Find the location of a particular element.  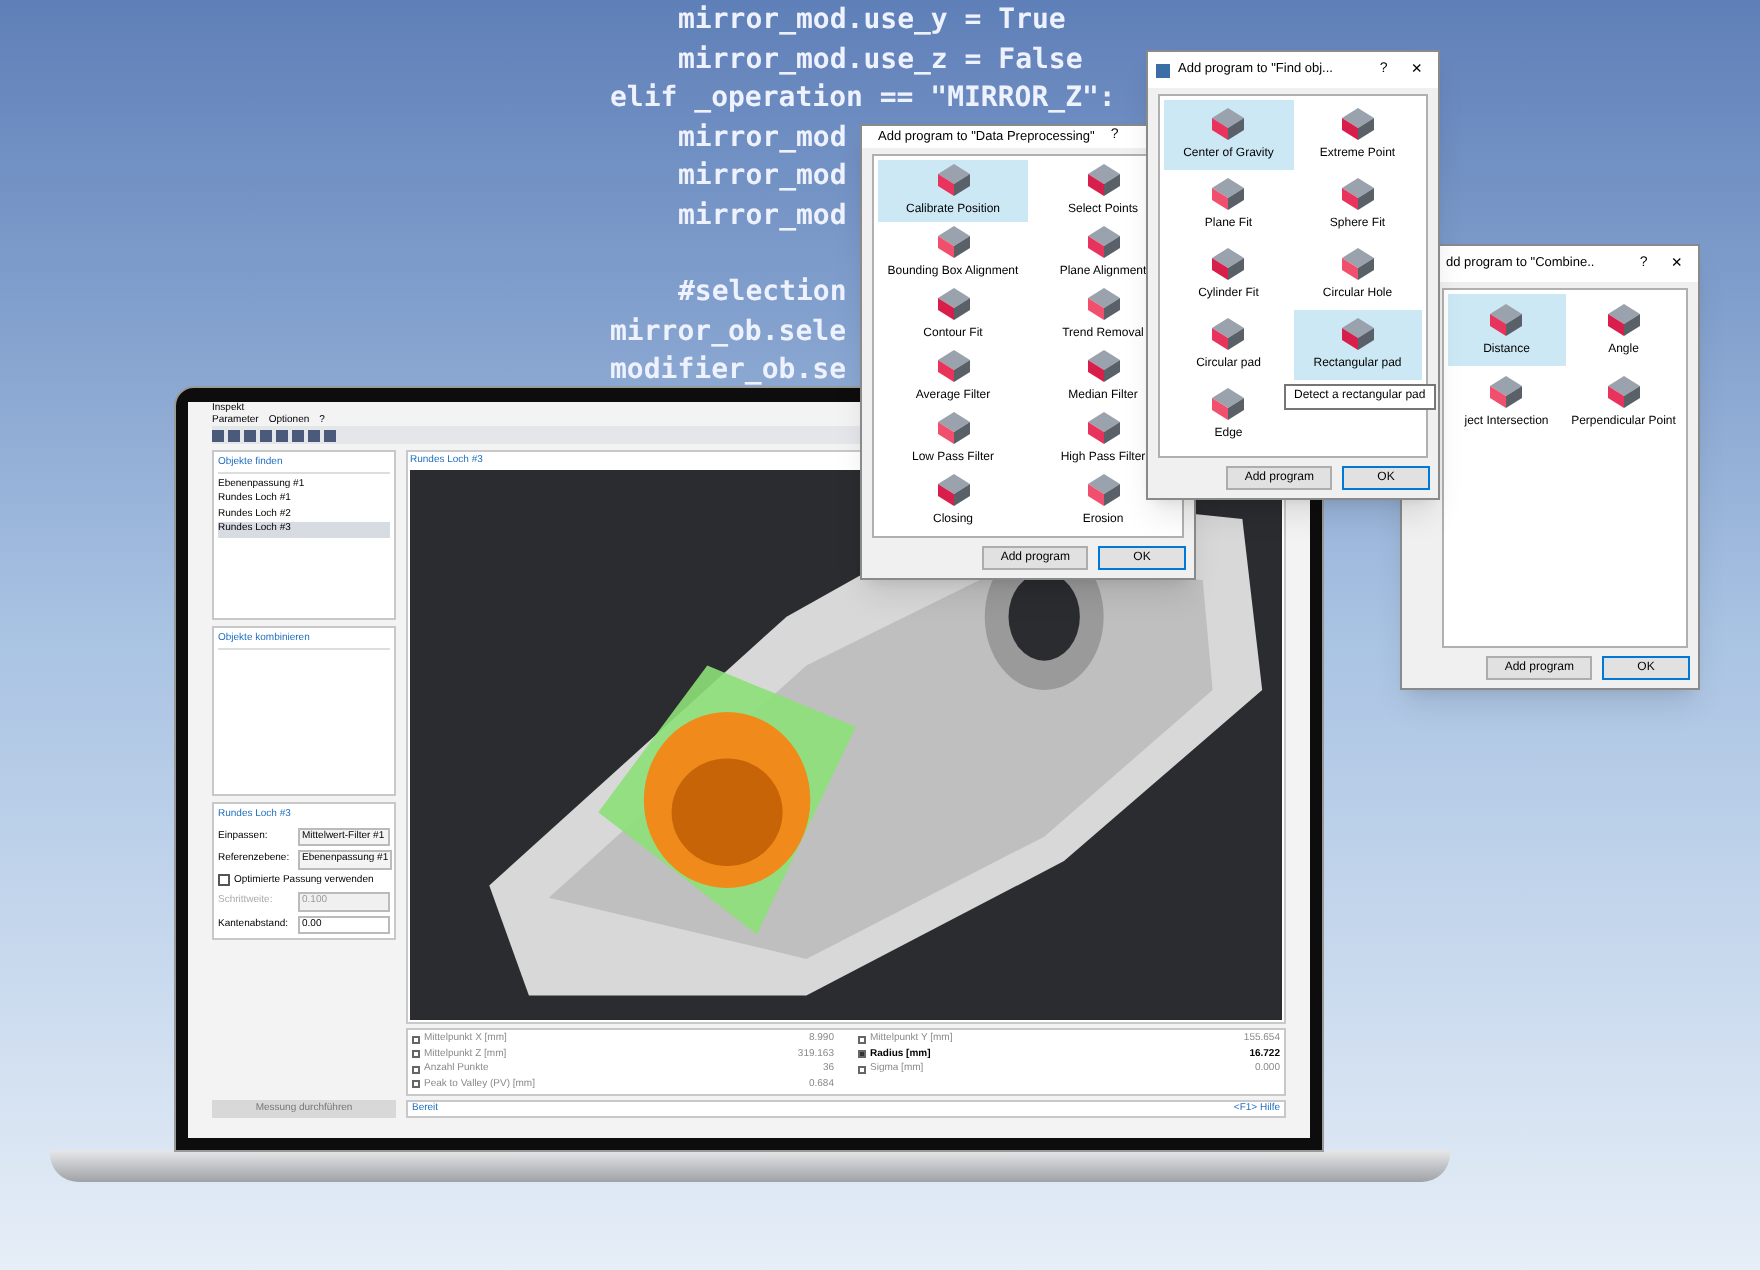

code-line: mirror_mod.use_y = True is located at coordinates (871, 21).